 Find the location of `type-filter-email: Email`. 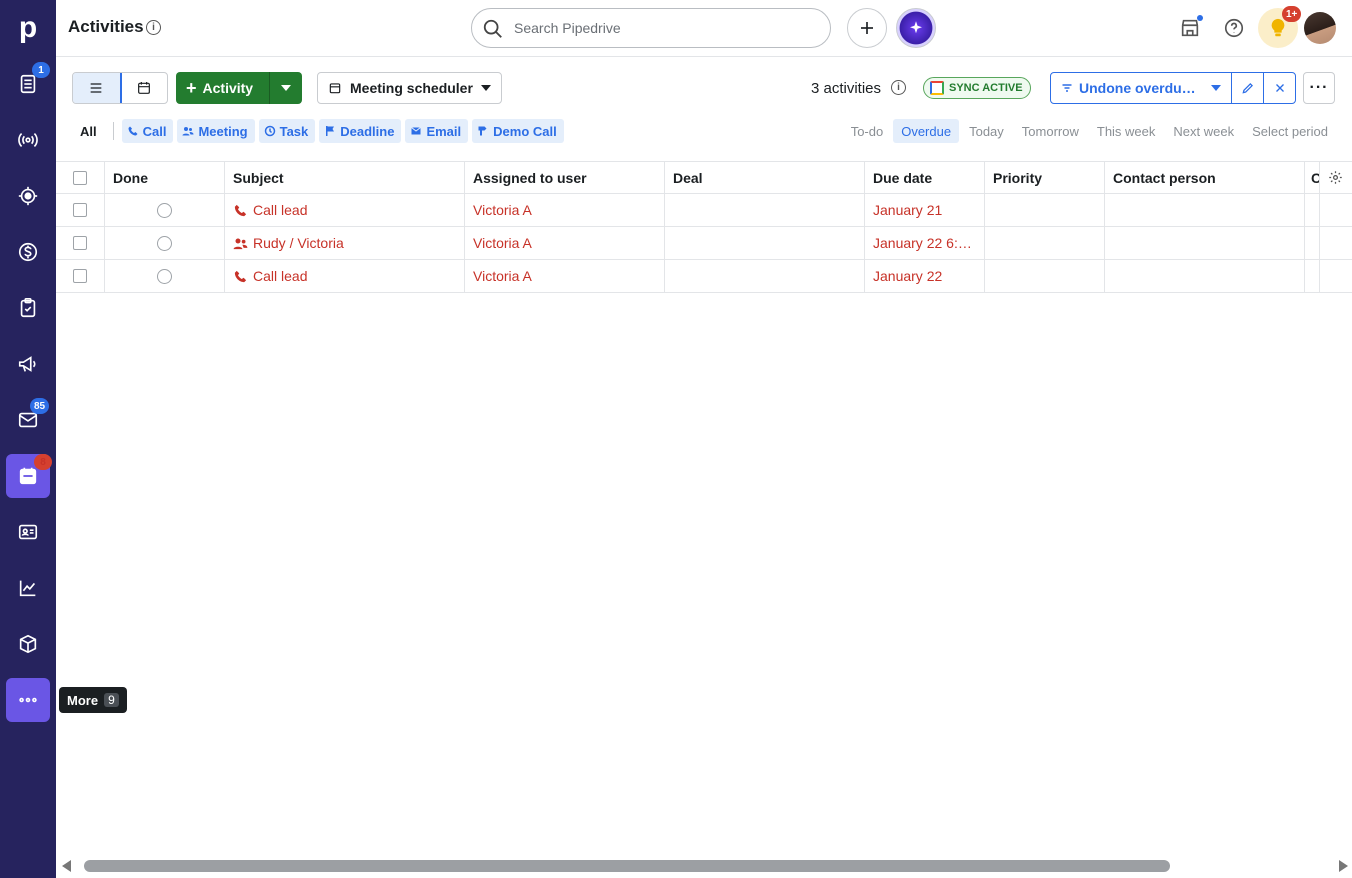

type-filter-email: Email is located at coordinates (437, 131).